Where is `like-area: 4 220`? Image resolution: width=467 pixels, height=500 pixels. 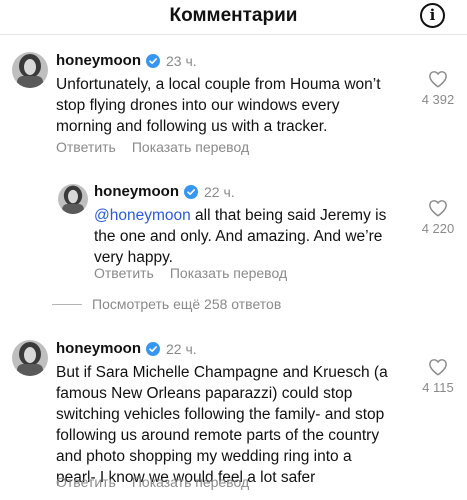
like-area: 4 220 is located at coordinates (438, 217).